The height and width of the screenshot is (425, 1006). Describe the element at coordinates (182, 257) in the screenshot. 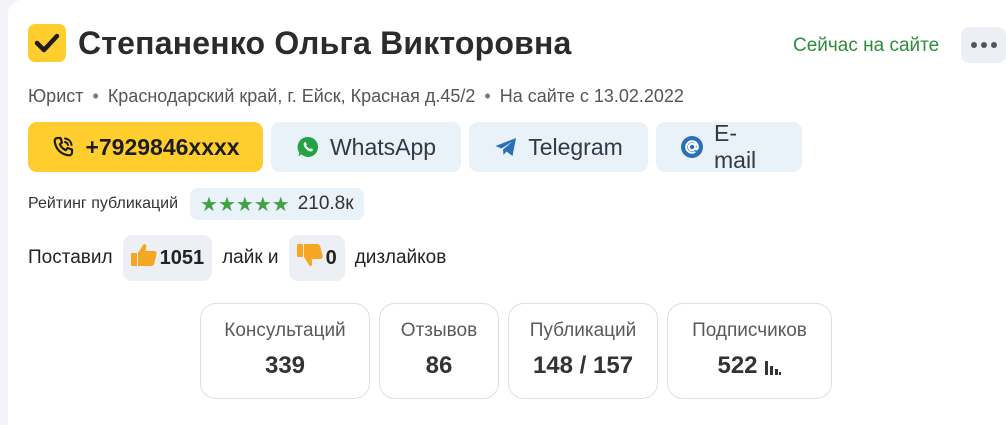

I see `likes-count: 1051` at that location.